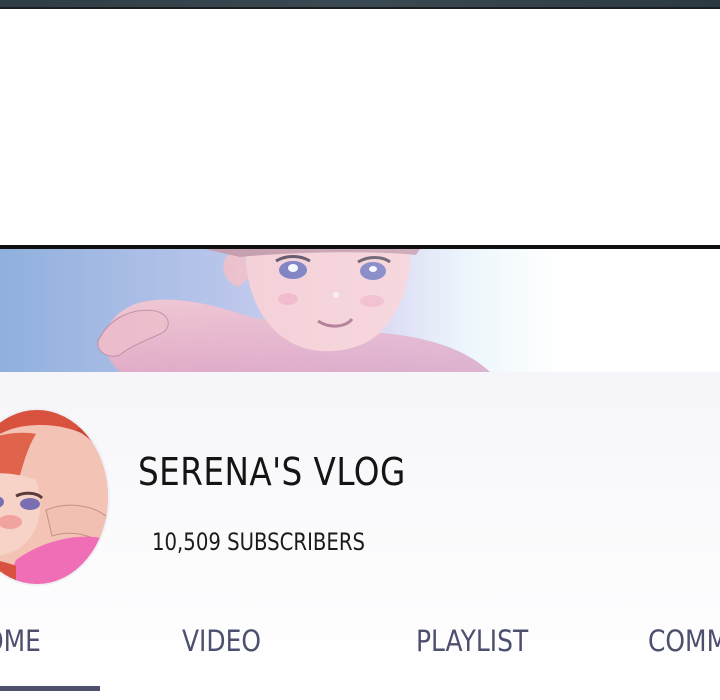  I want to click on tab-video: VIDEO, so click(221, 641).